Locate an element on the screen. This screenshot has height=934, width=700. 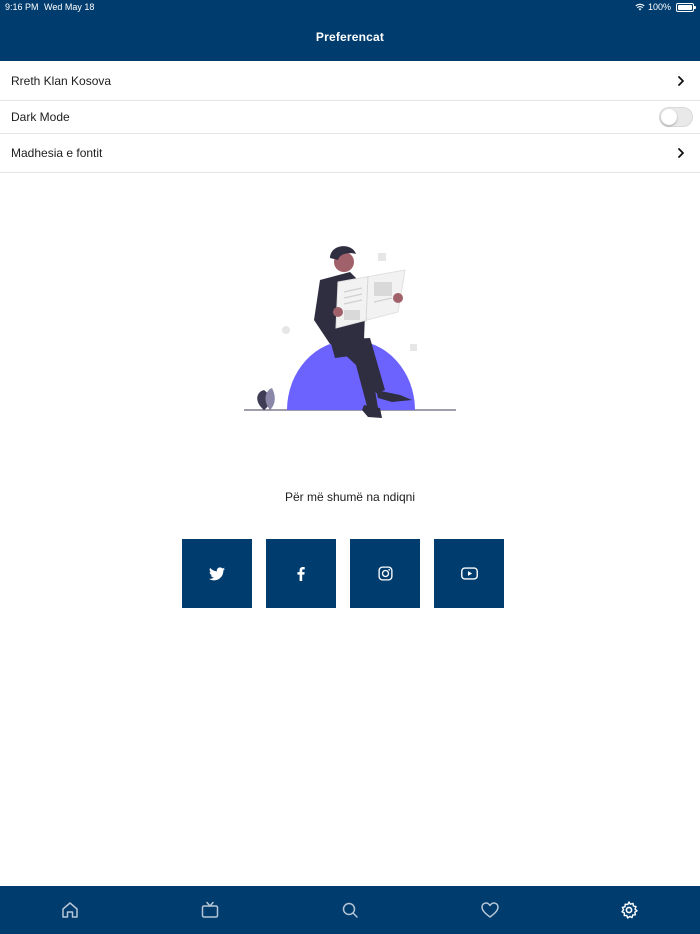
status-date: Wed May 18 is located at coordinates (69, 7).